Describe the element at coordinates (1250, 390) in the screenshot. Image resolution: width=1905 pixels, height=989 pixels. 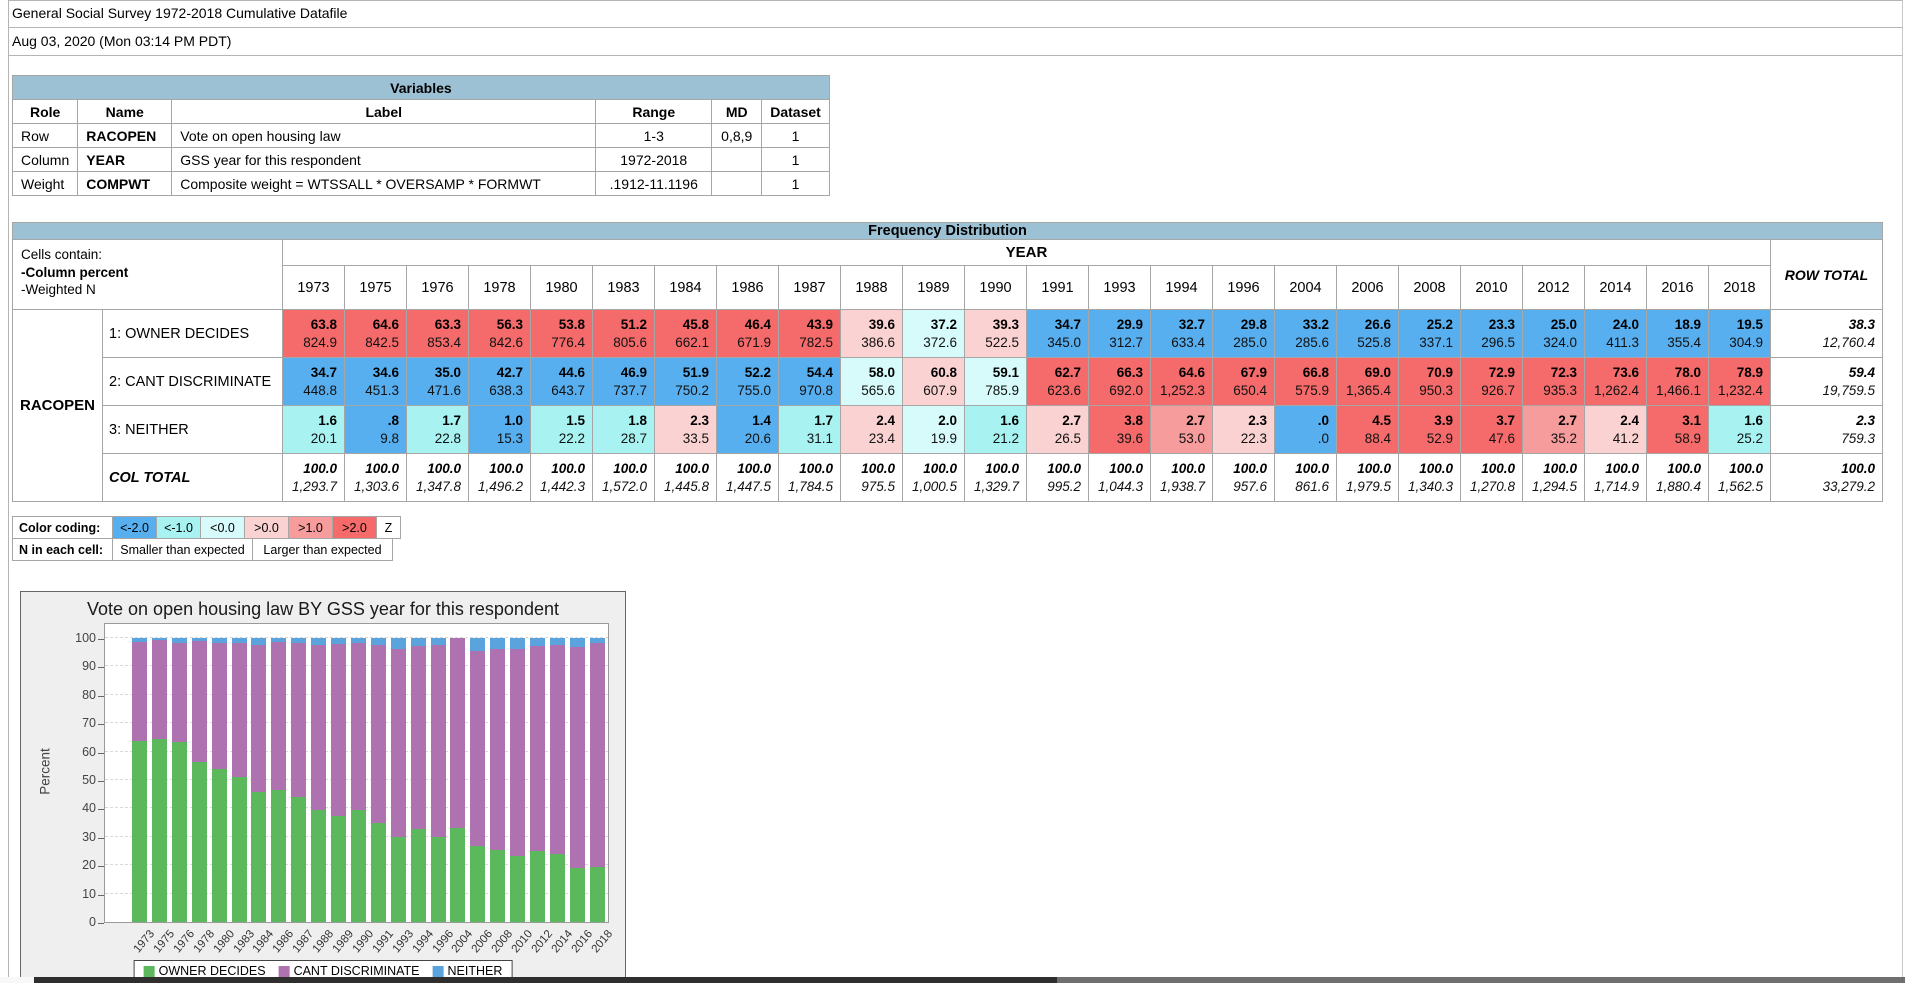
I see `freq-cell-weighted-n: 650.4` at that location.